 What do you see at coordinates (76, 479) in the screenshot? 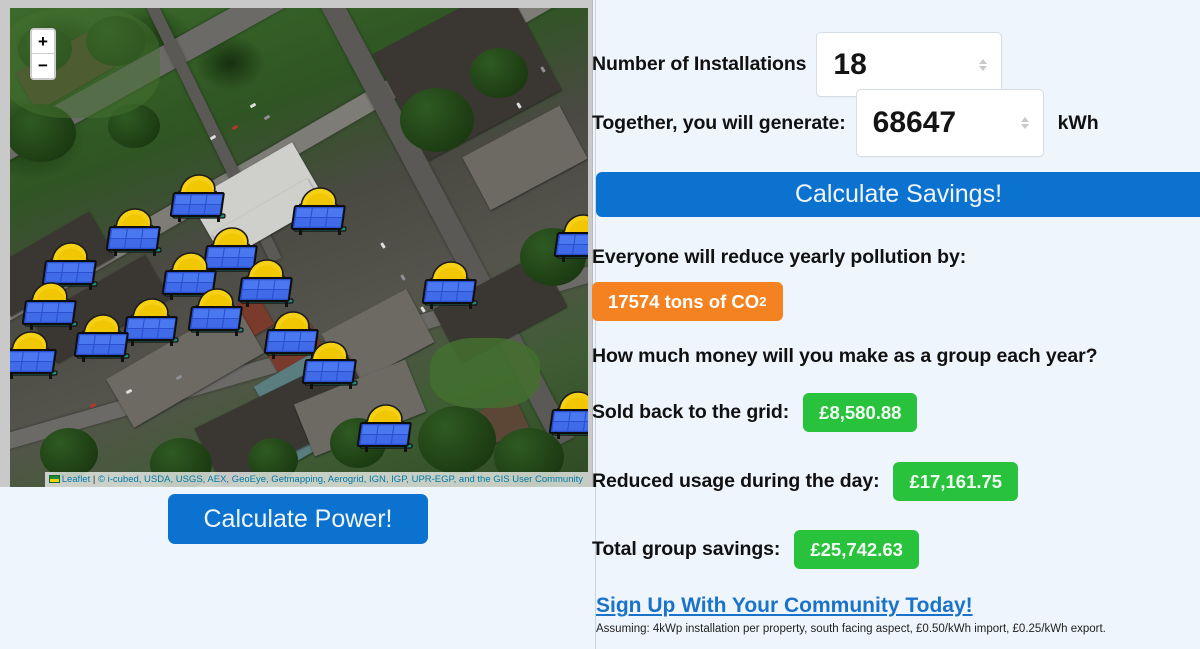
I see `leaflet-link: Leaflet` at bounding box center [76, 479].